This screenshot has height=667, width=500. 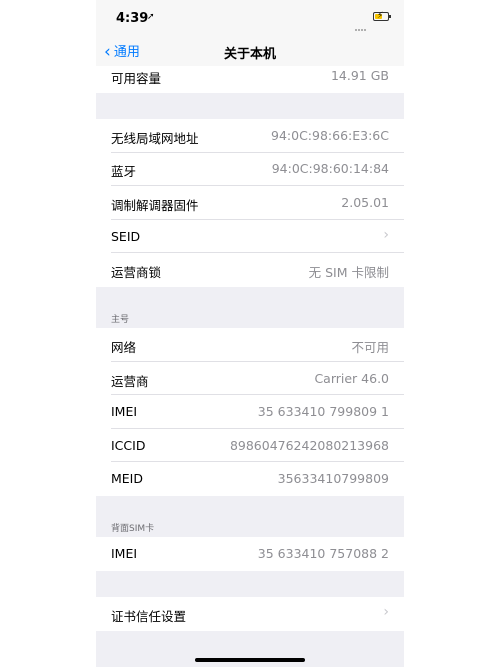 I want to click on row-capacity: 可用容量 14.91 GB, so click(x=250, y=79).